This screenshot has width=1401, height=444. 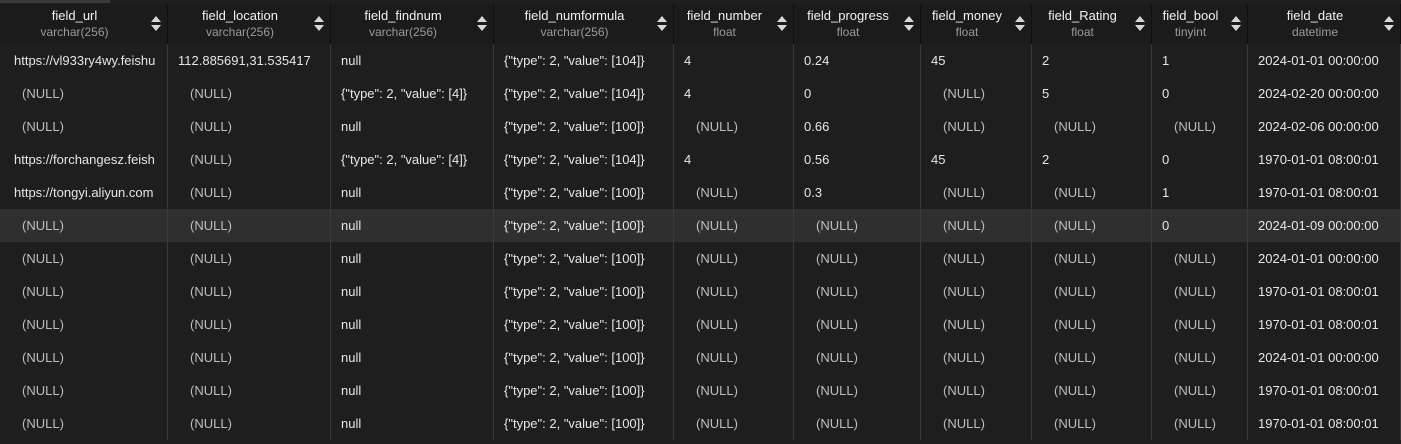 I want to click on table-cell: 112.885691,31.535417, so click(x=249, y=60).